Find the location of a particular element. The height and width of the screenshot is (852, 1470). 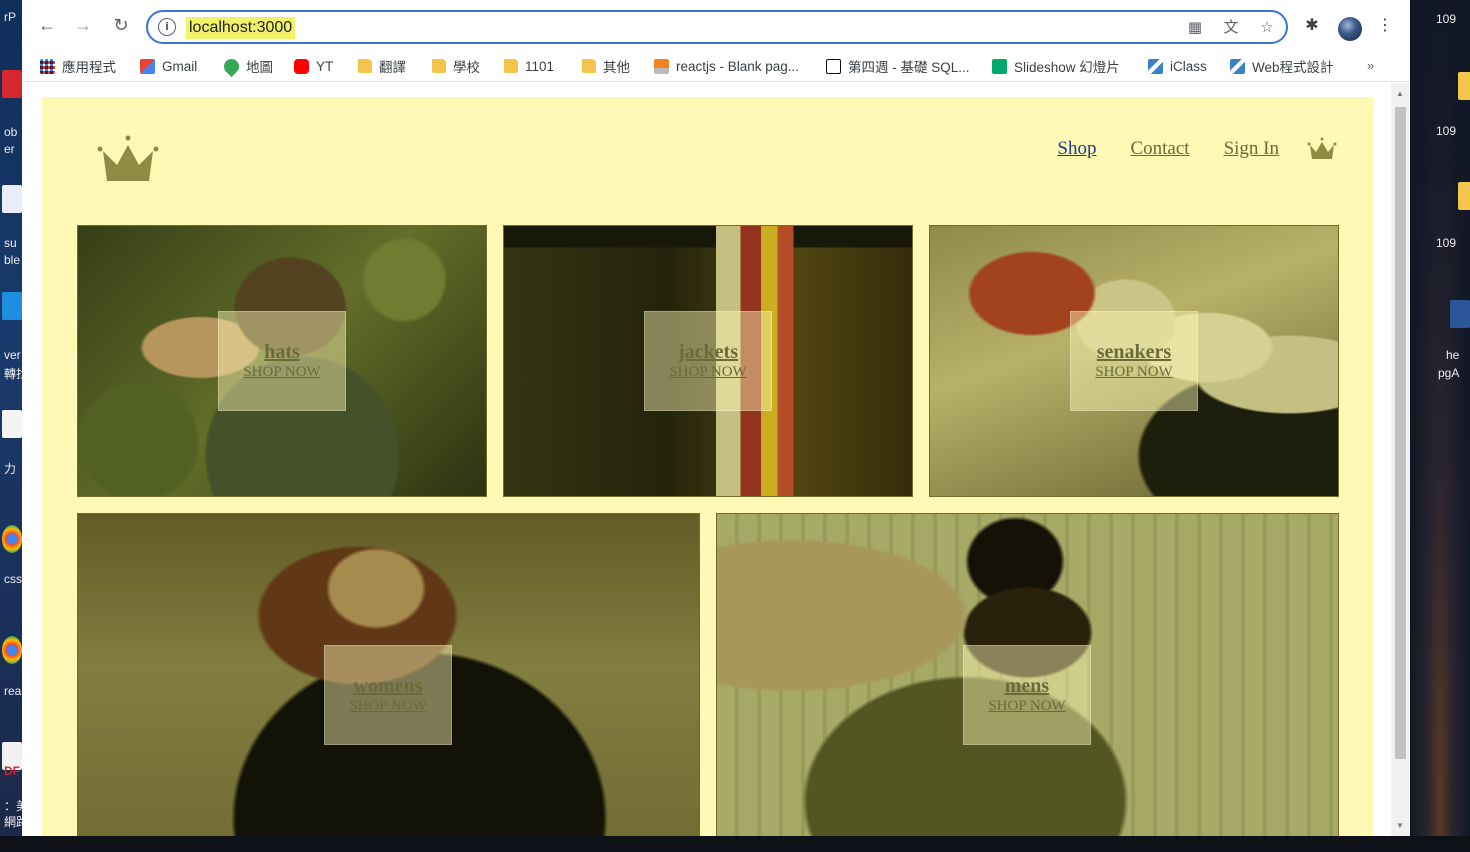

bookmark-apps: 應用程式 is located at coordinates (78, 66).